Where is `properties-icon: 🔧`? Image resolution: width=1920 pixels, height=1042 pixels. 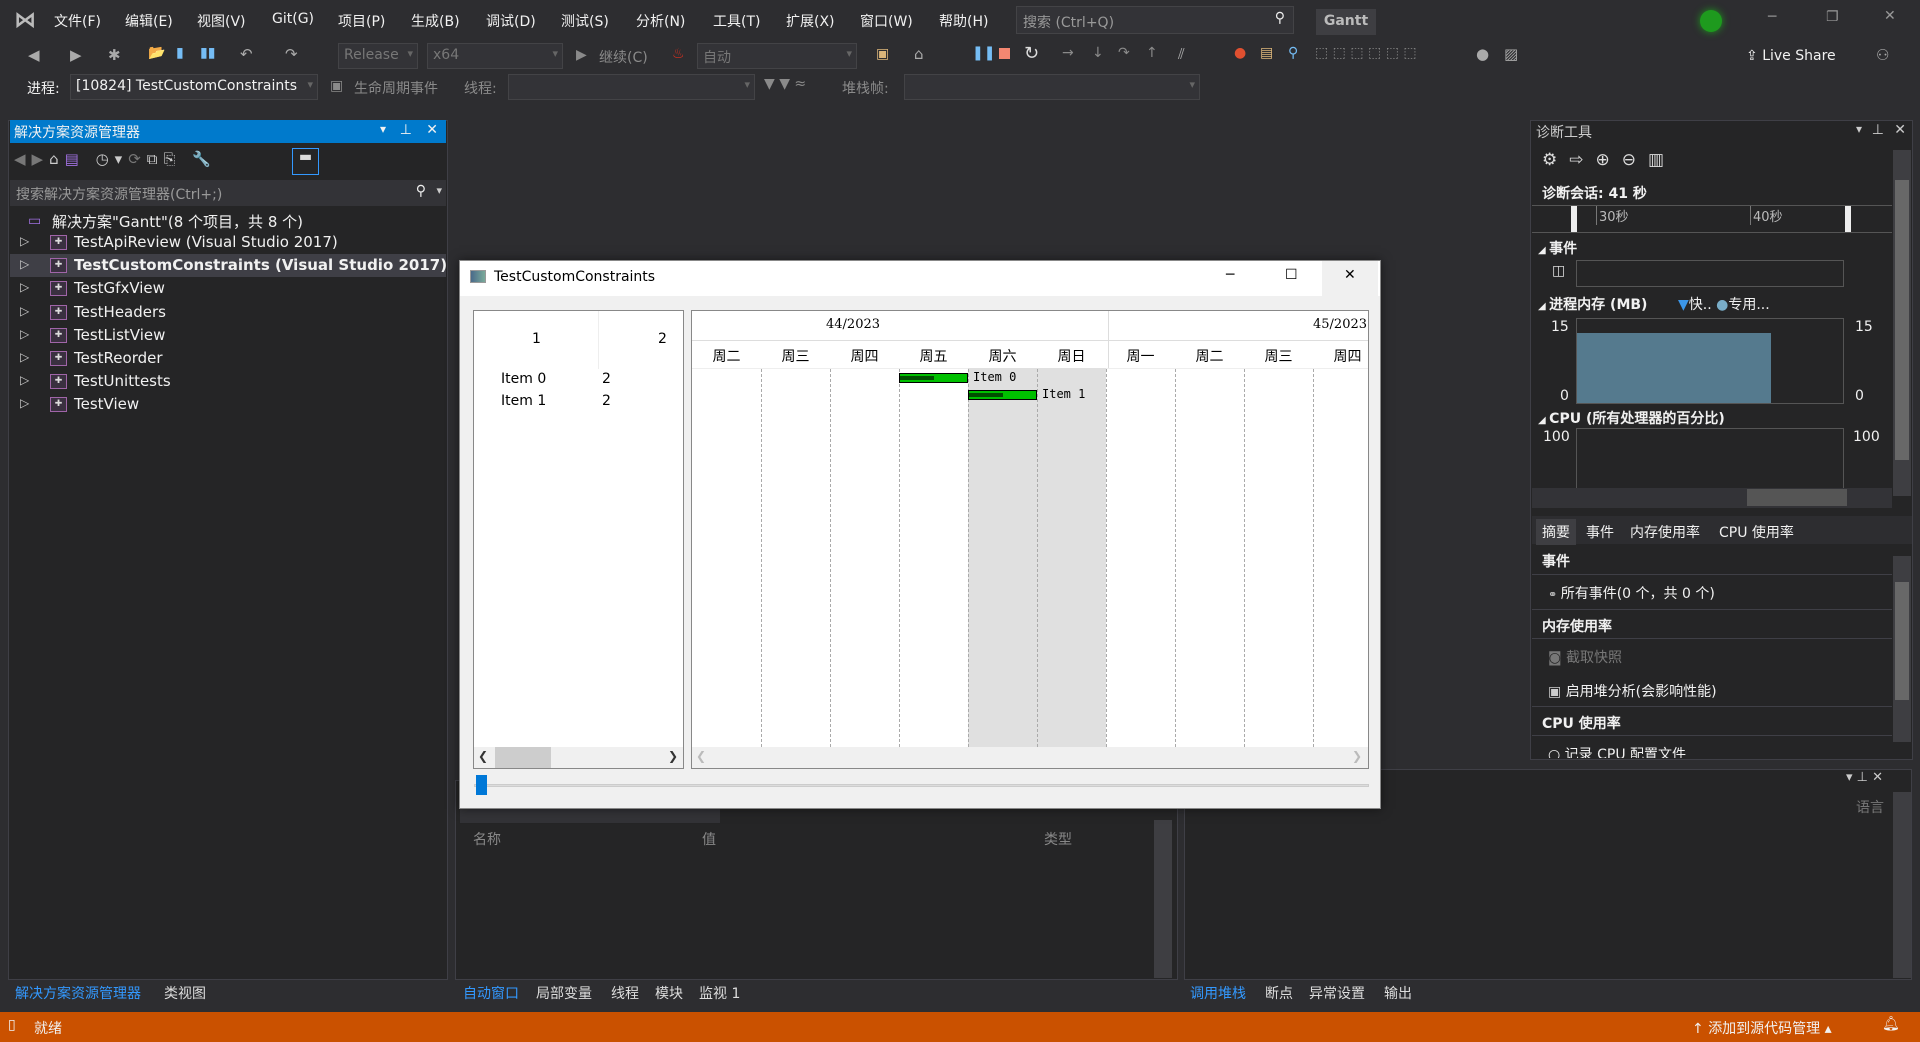
properties-icon: 🔧 is located at coordinates (204, 159).